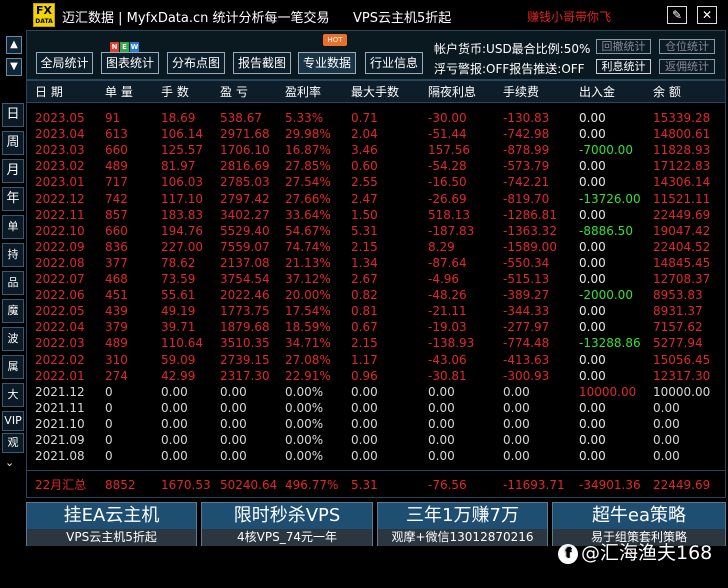 This screenshot has width=728, height=588. I want to click on left-tab-10: 大字, so click(13, 395).